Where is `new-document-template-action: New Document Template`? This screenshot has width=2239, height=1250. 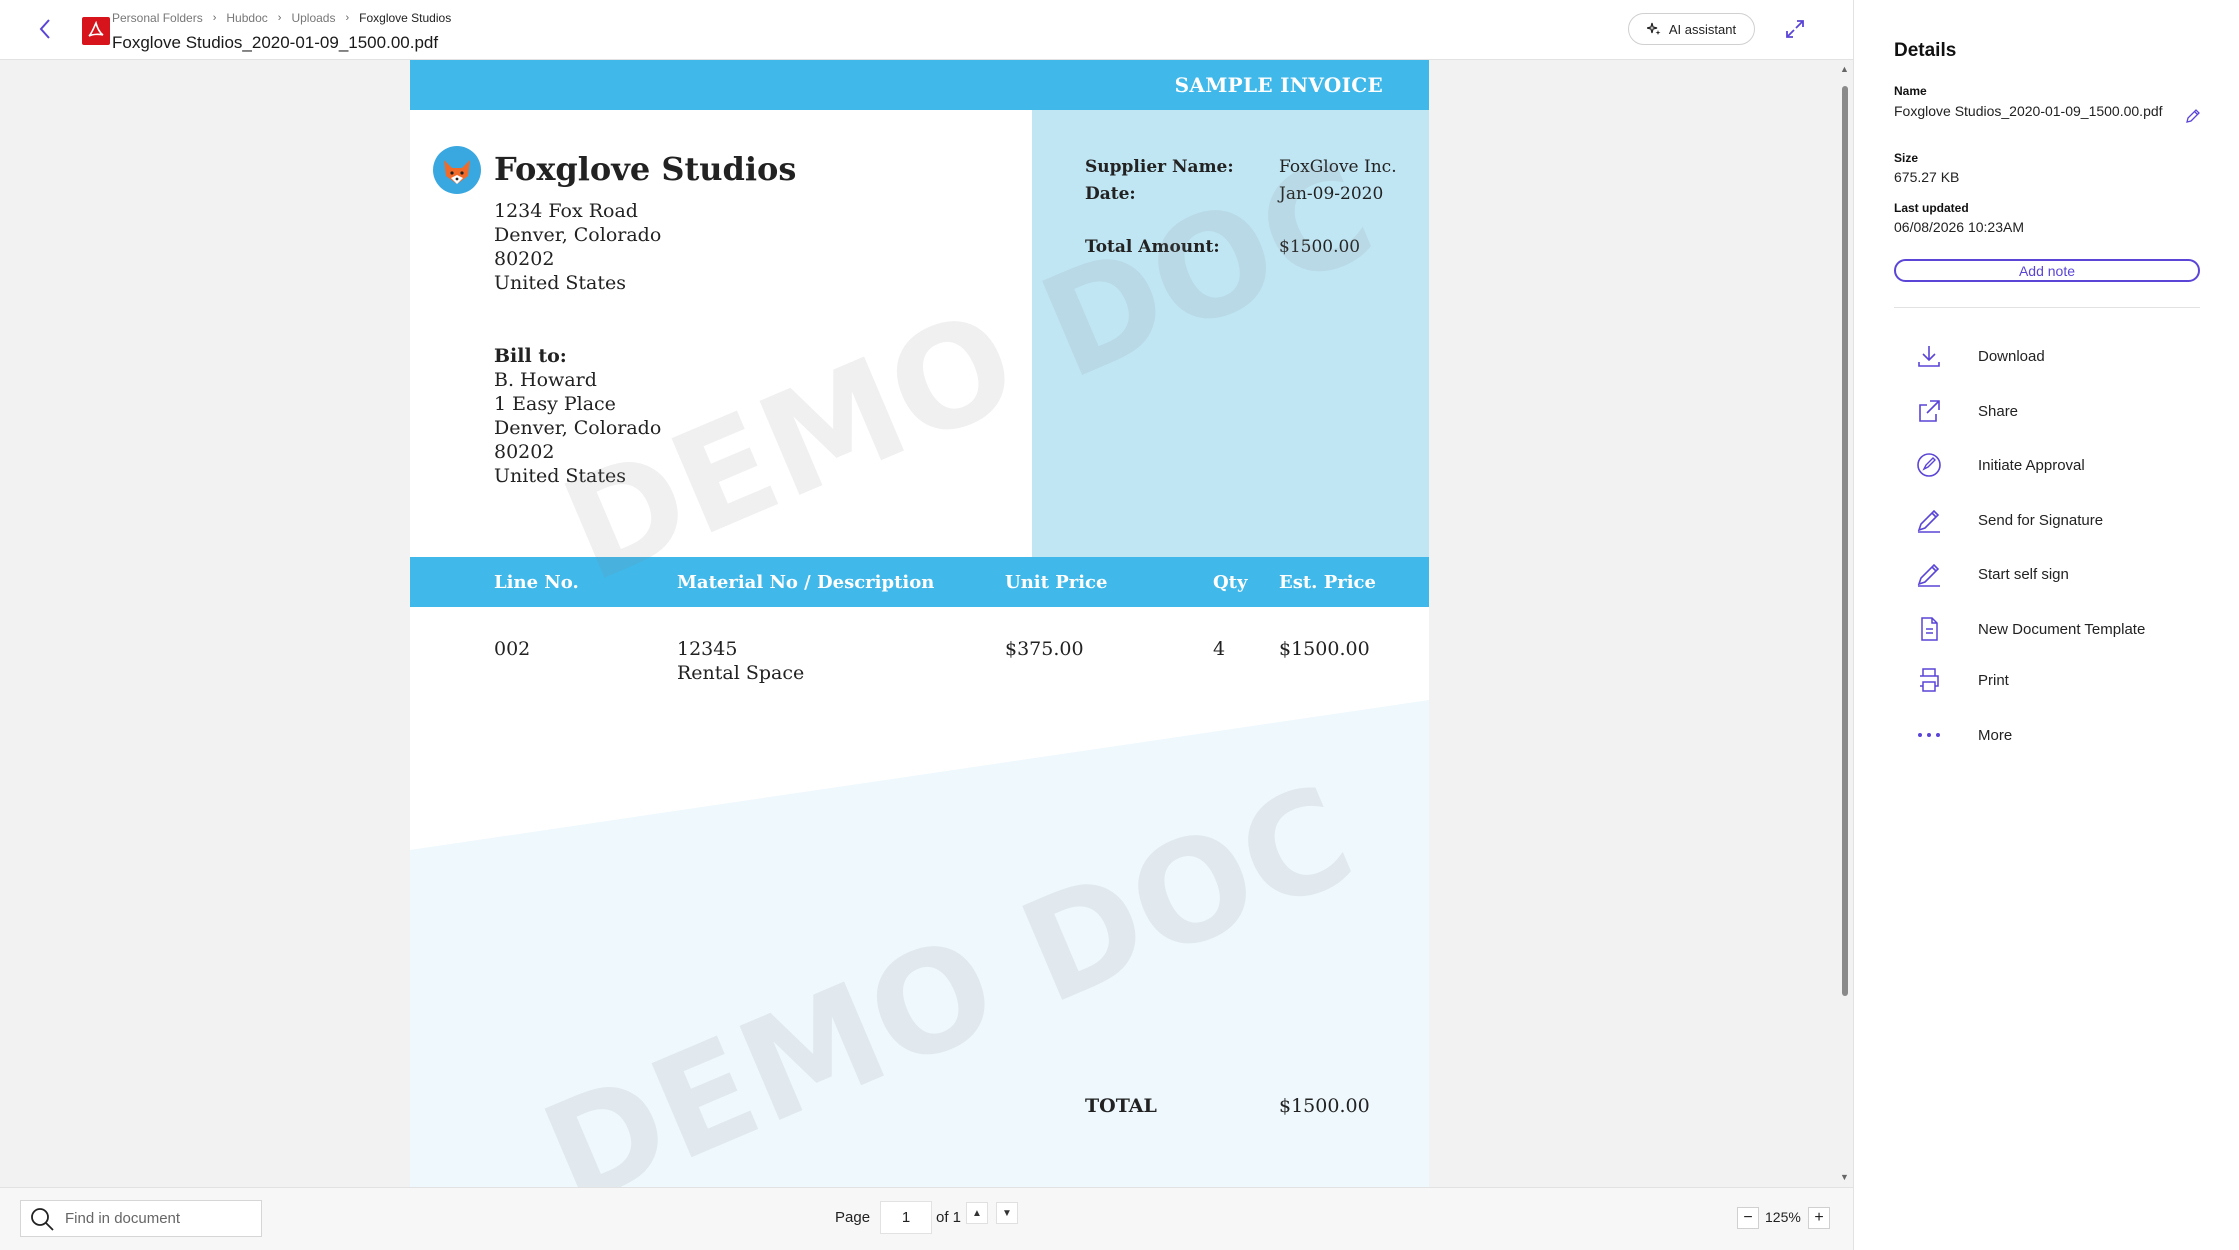
new-document-template-action: New Document Template is located at coordinates (2054, 629).